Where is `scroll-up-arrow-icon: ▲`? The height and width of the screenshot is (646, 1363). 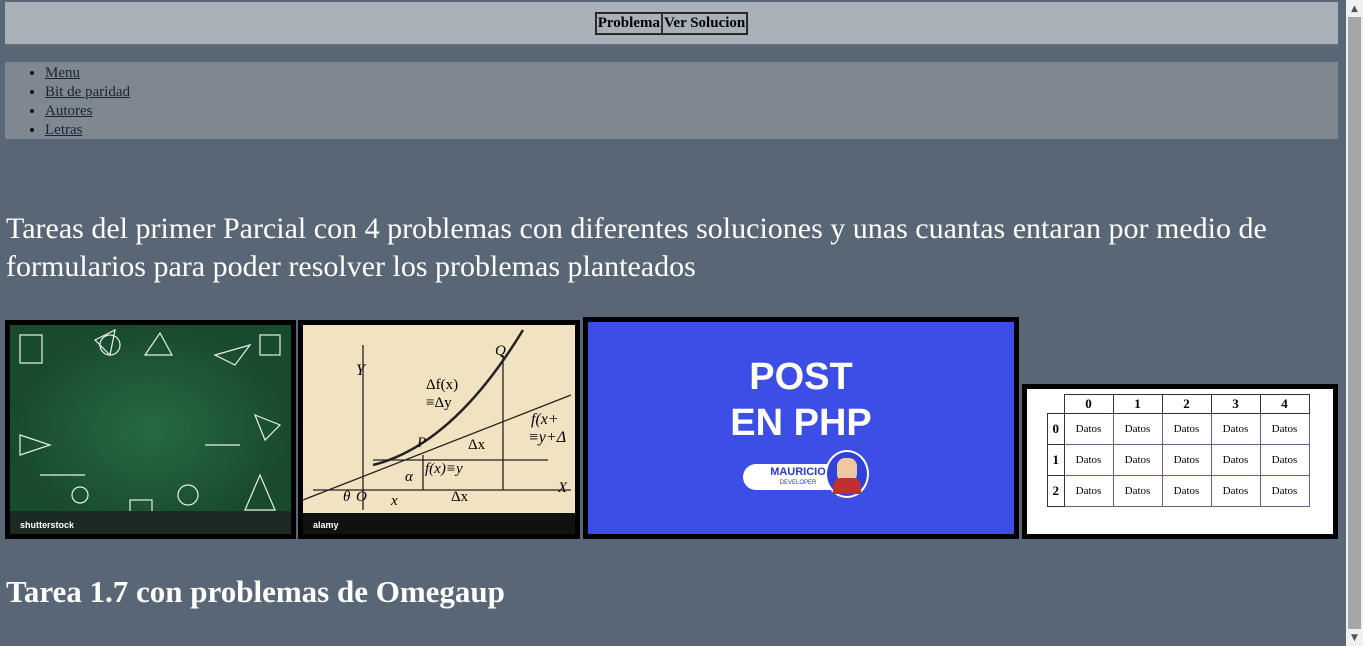
scroll-up-arrow-icon: ▲ is located at coordinates (1354, 8).